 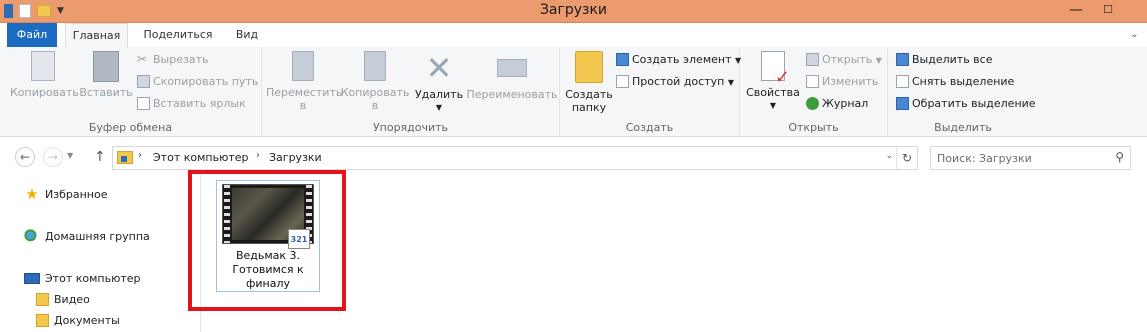 What do you see at coordinates (622, 81) in the screenshot?
I see `easy-access-icon` at bounding box center [622, 81].